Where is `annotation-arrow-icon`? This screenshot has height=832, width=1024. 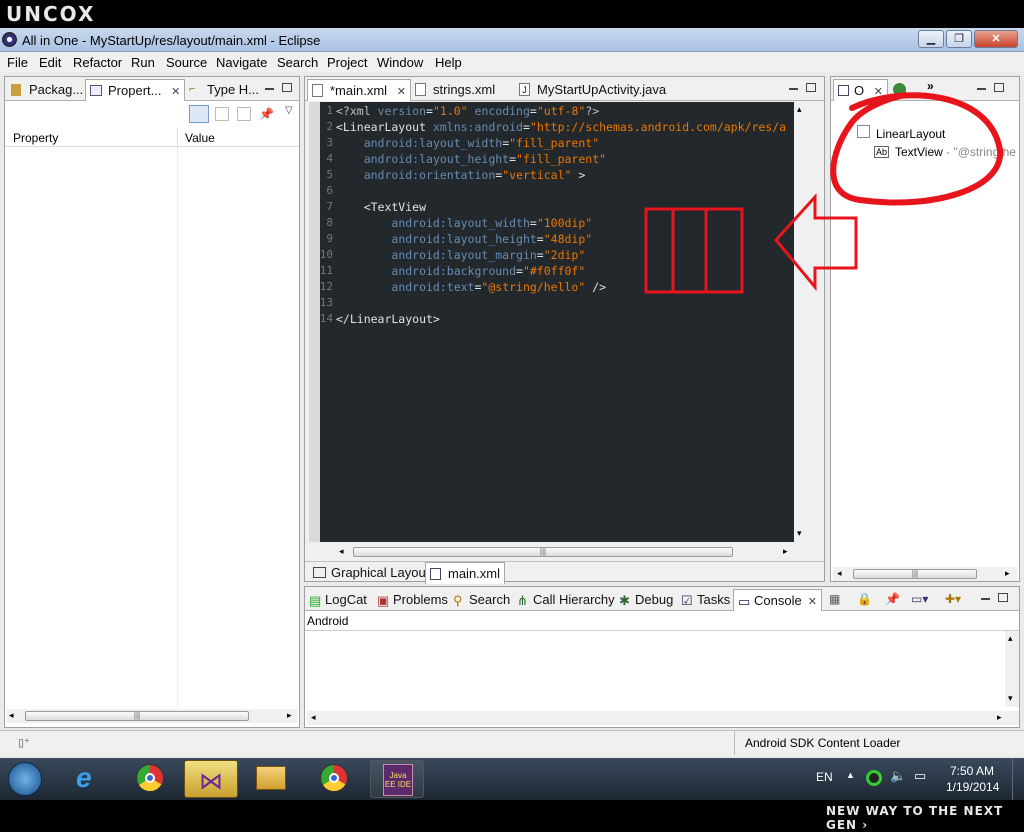 annotation-arrow-icon is located at coordinates (816, 242).